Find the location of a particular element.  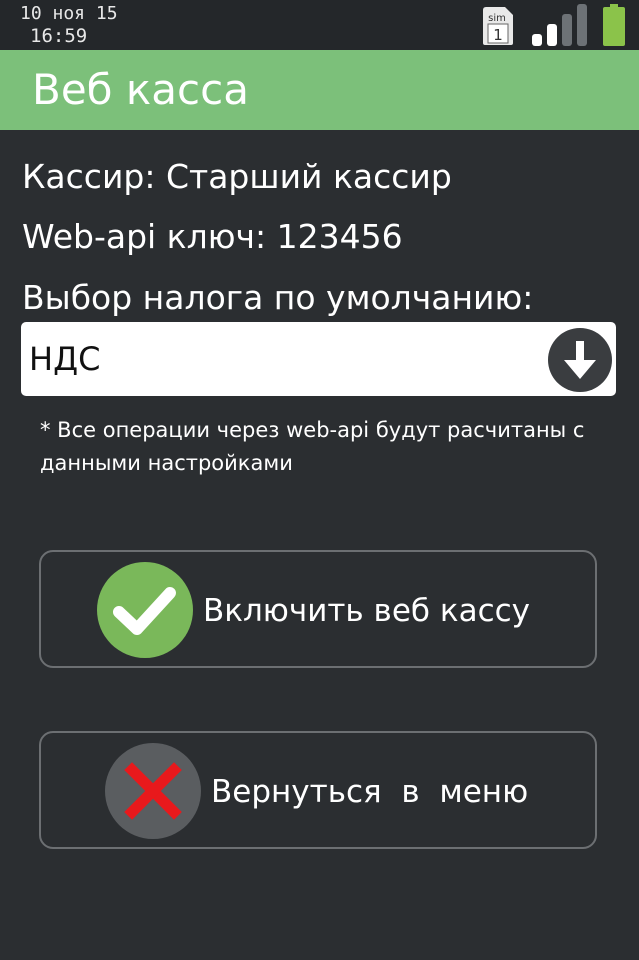

enable-web-kassa-button: Включить веб кассу is located at coordinates (318, 609).